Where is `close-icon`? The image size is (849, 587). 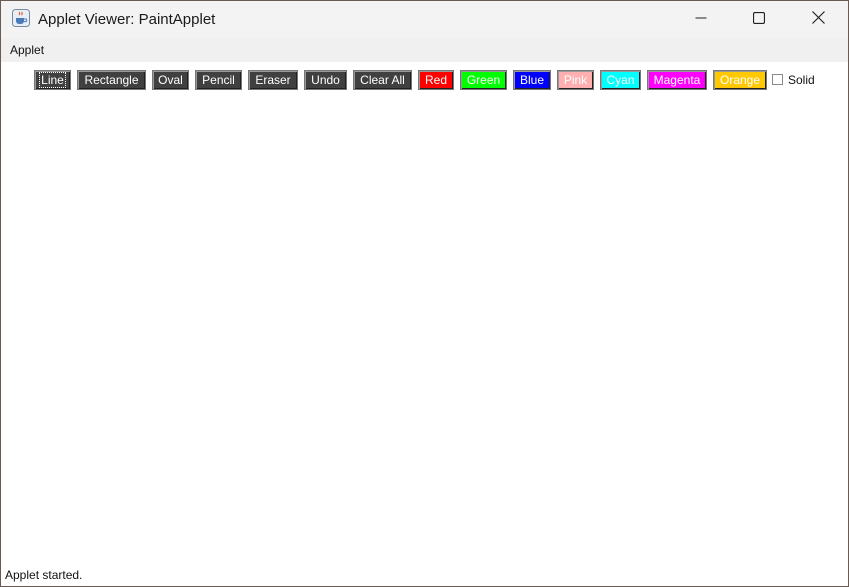
close-icon is located at coordinates (818, 19).